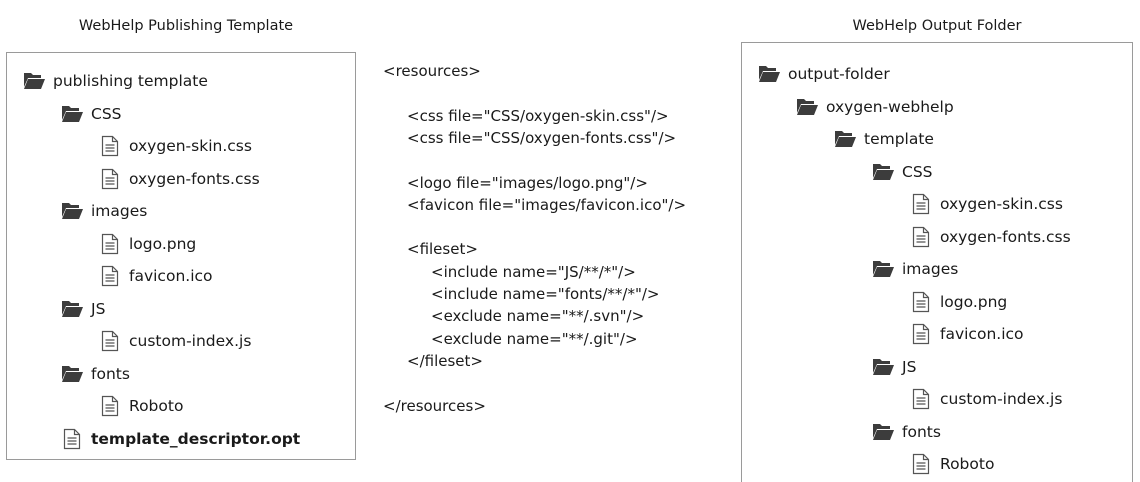 The width and height of the screenshot is (1140, 482). What do you see at coordinates (434, 405) in the screenshot?
I see `xml-line: </resources>` at bounding box center [434, 405].